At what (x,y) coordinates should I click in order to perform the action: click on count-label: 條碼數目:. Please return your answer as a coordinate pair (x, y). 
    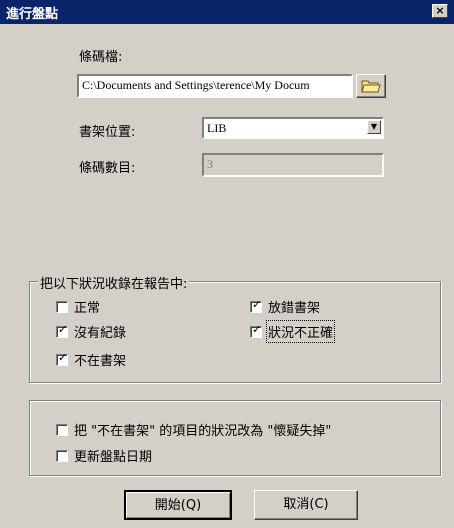
    Looking at the image, I should click on (107, 168).